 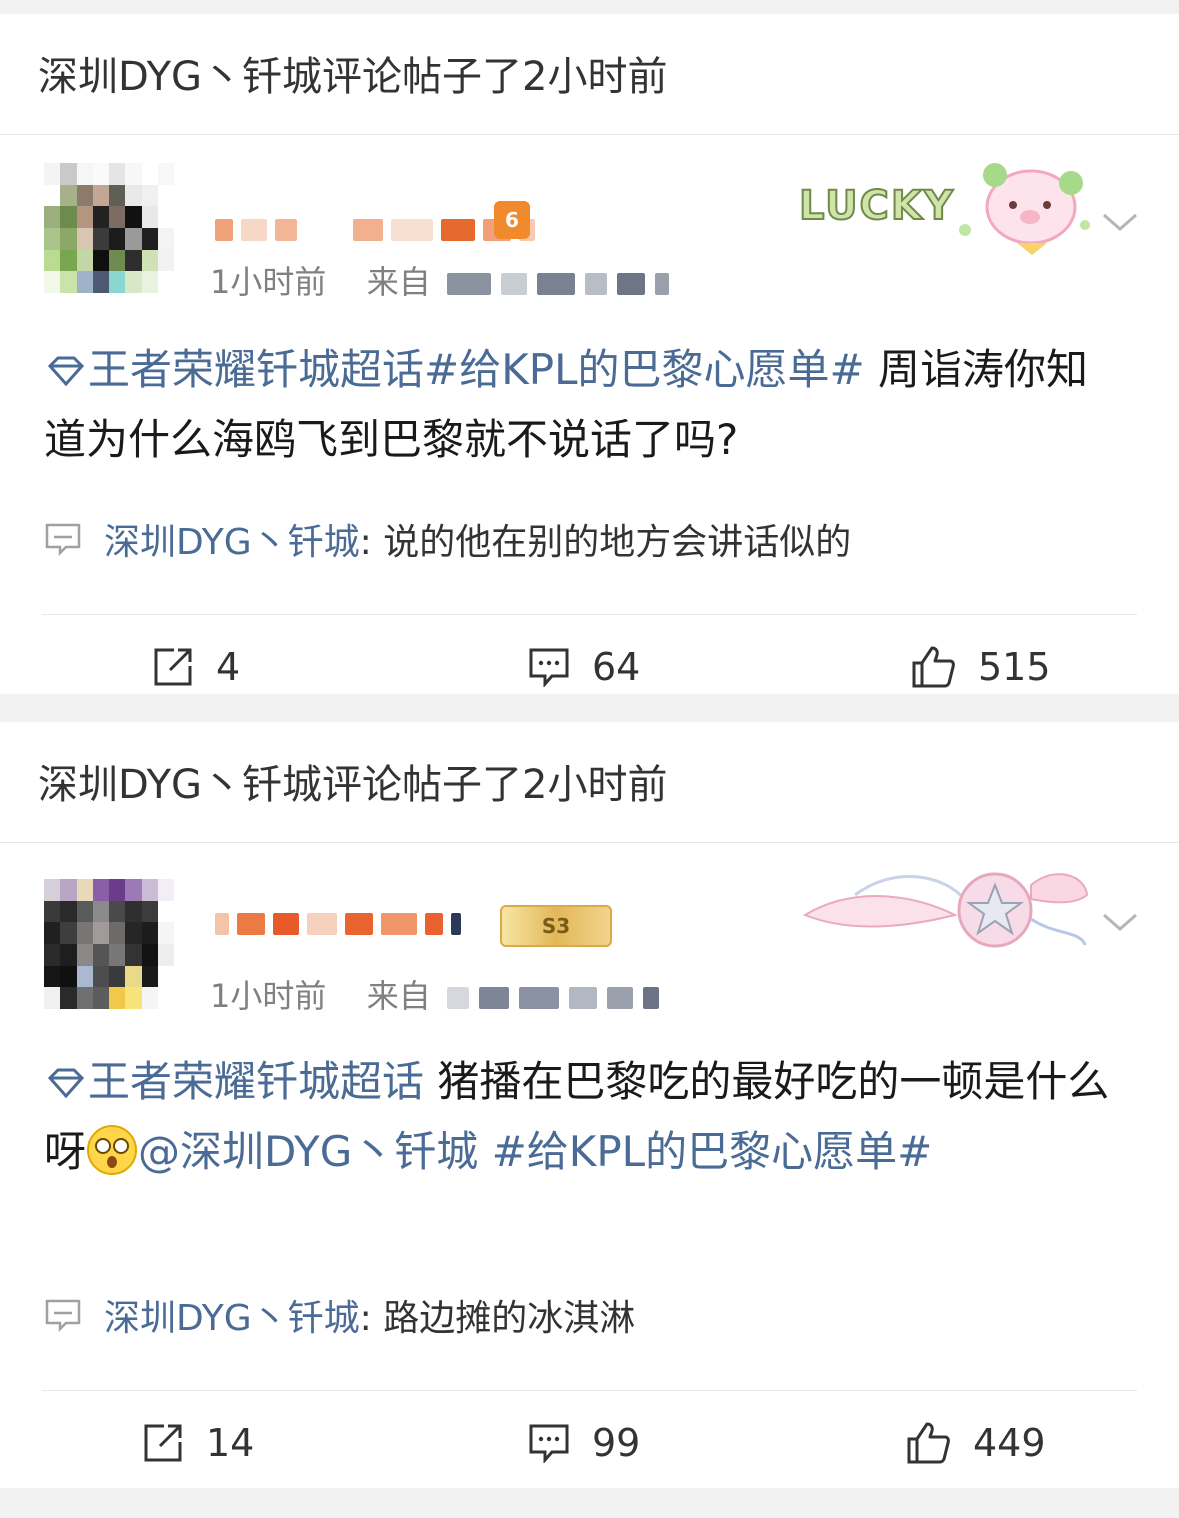 What do you see at coordinates (196, 667) in the screenshot?
I see `repost-button: 4` at bounding box center [196, 667].